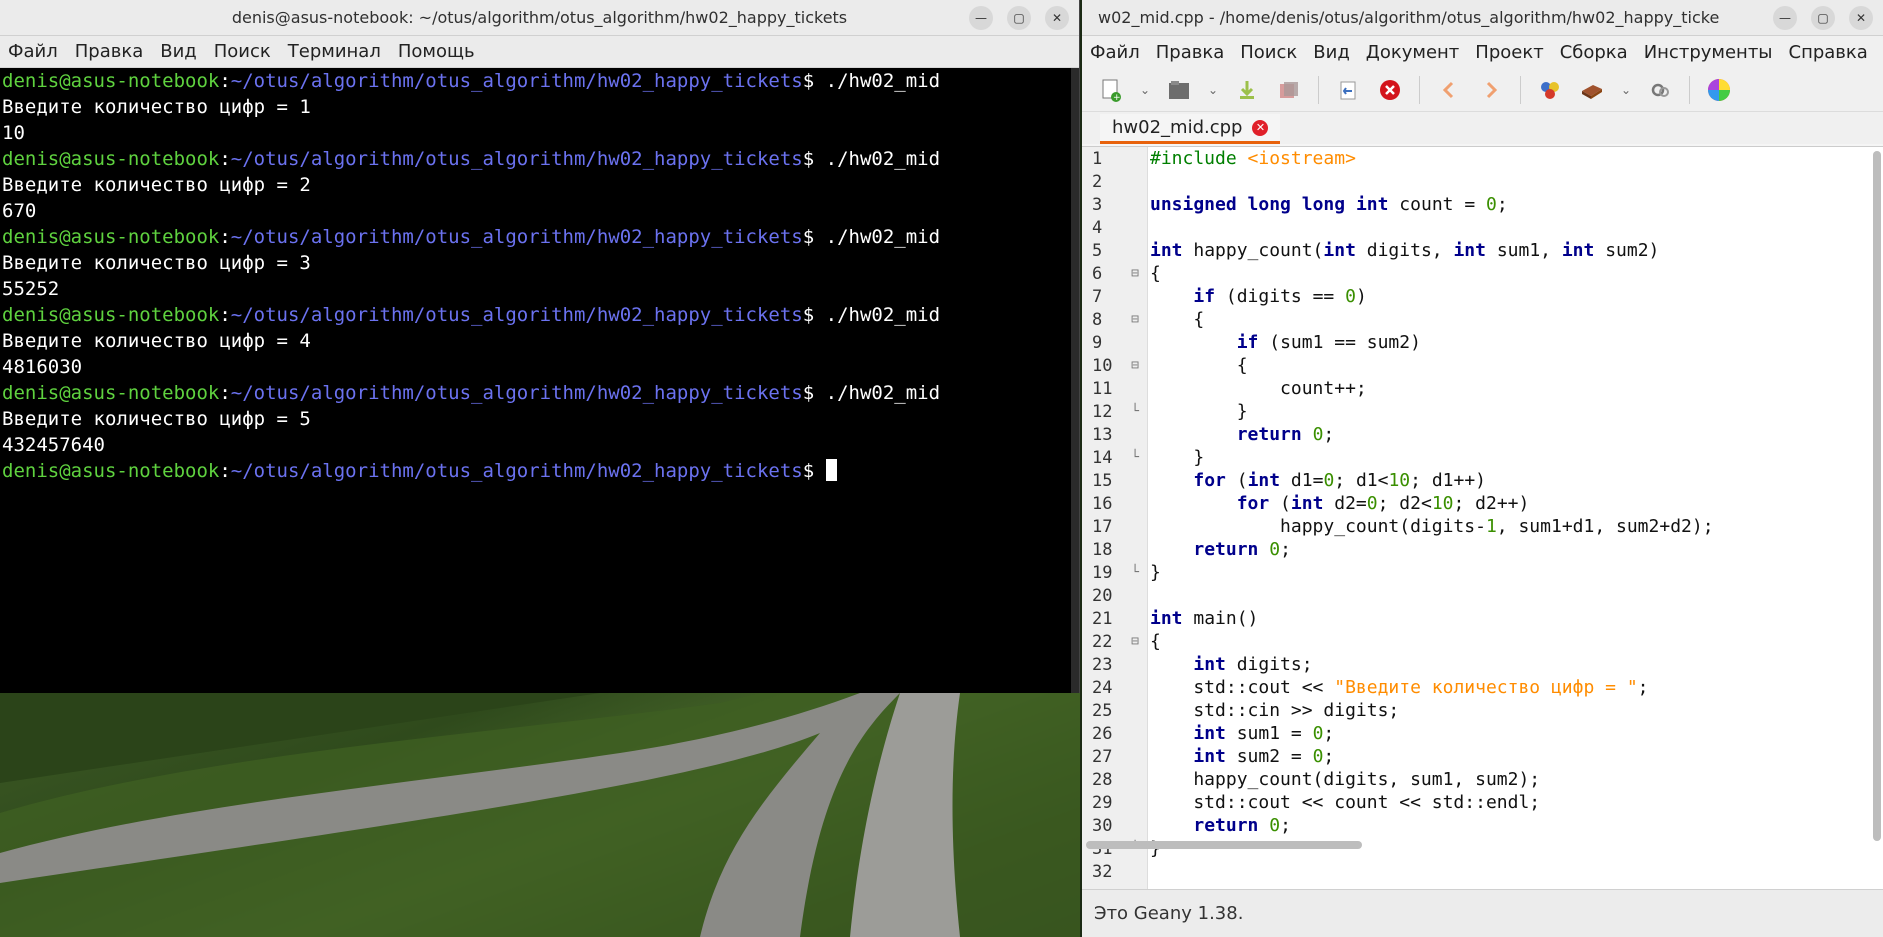 The width and height of the screenshot is (1883, 937). What do you see at coordinates (1482, 411) in the screenshot?
I see `code-line: 12 └ }` at bounding box center [1482, 411].